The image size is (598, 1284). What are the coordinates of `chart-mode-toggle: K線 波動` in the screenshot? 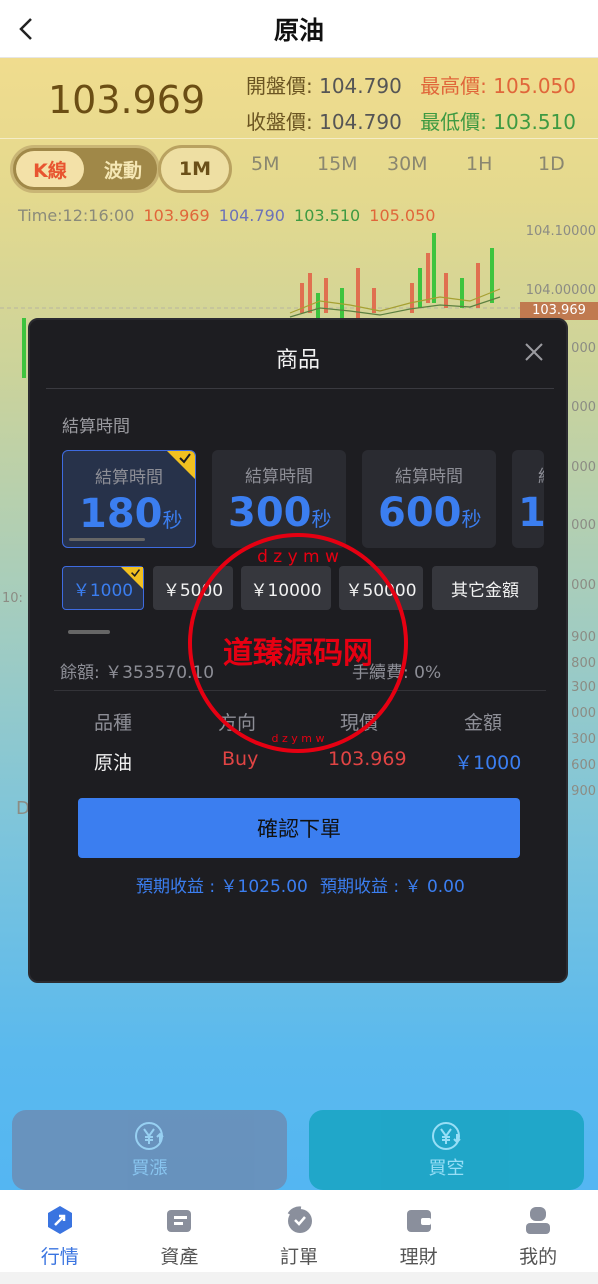 It's located at (85, 169).